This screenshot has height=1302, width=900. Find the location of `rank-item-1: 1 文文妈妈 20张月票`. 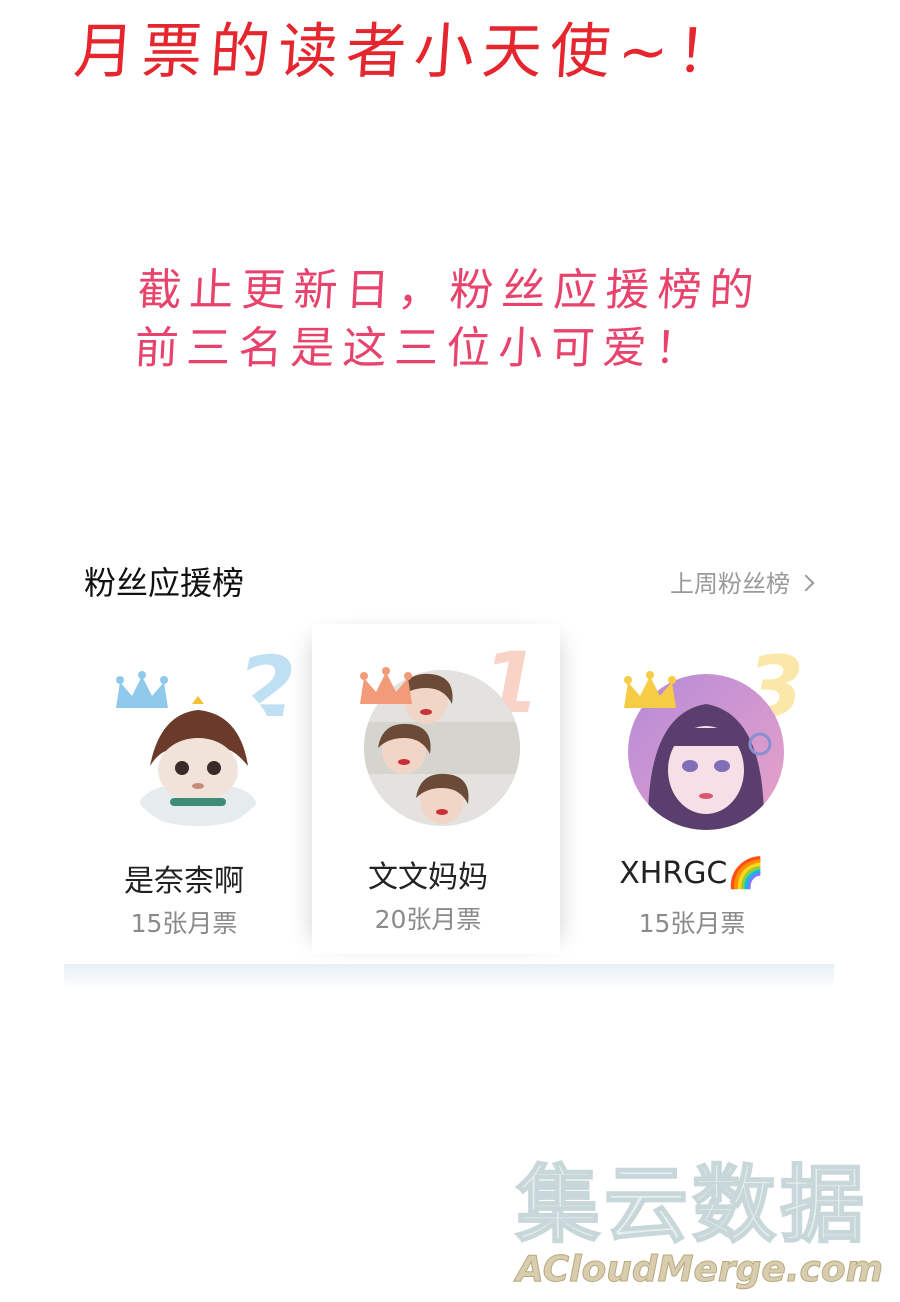

rank-item-1: 1 文文妈妈 20张月票 is located at coordinates (436, 789).